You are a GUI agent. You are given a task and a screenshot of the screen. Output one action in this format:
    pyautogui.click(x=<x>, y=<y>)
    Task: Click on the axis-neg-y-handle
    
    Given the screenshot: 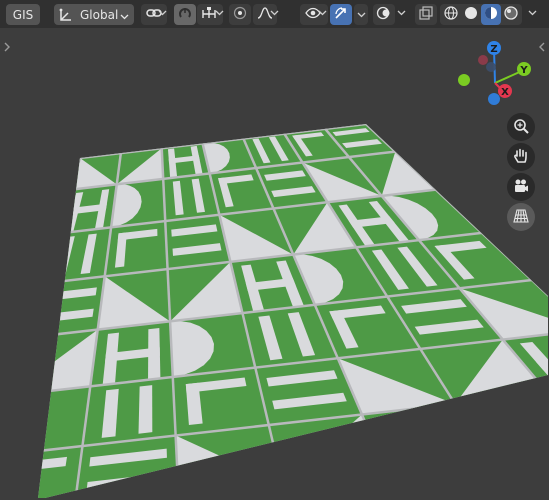 What is the action you would take?
    pyautogui.click(x=464, y=80)
    